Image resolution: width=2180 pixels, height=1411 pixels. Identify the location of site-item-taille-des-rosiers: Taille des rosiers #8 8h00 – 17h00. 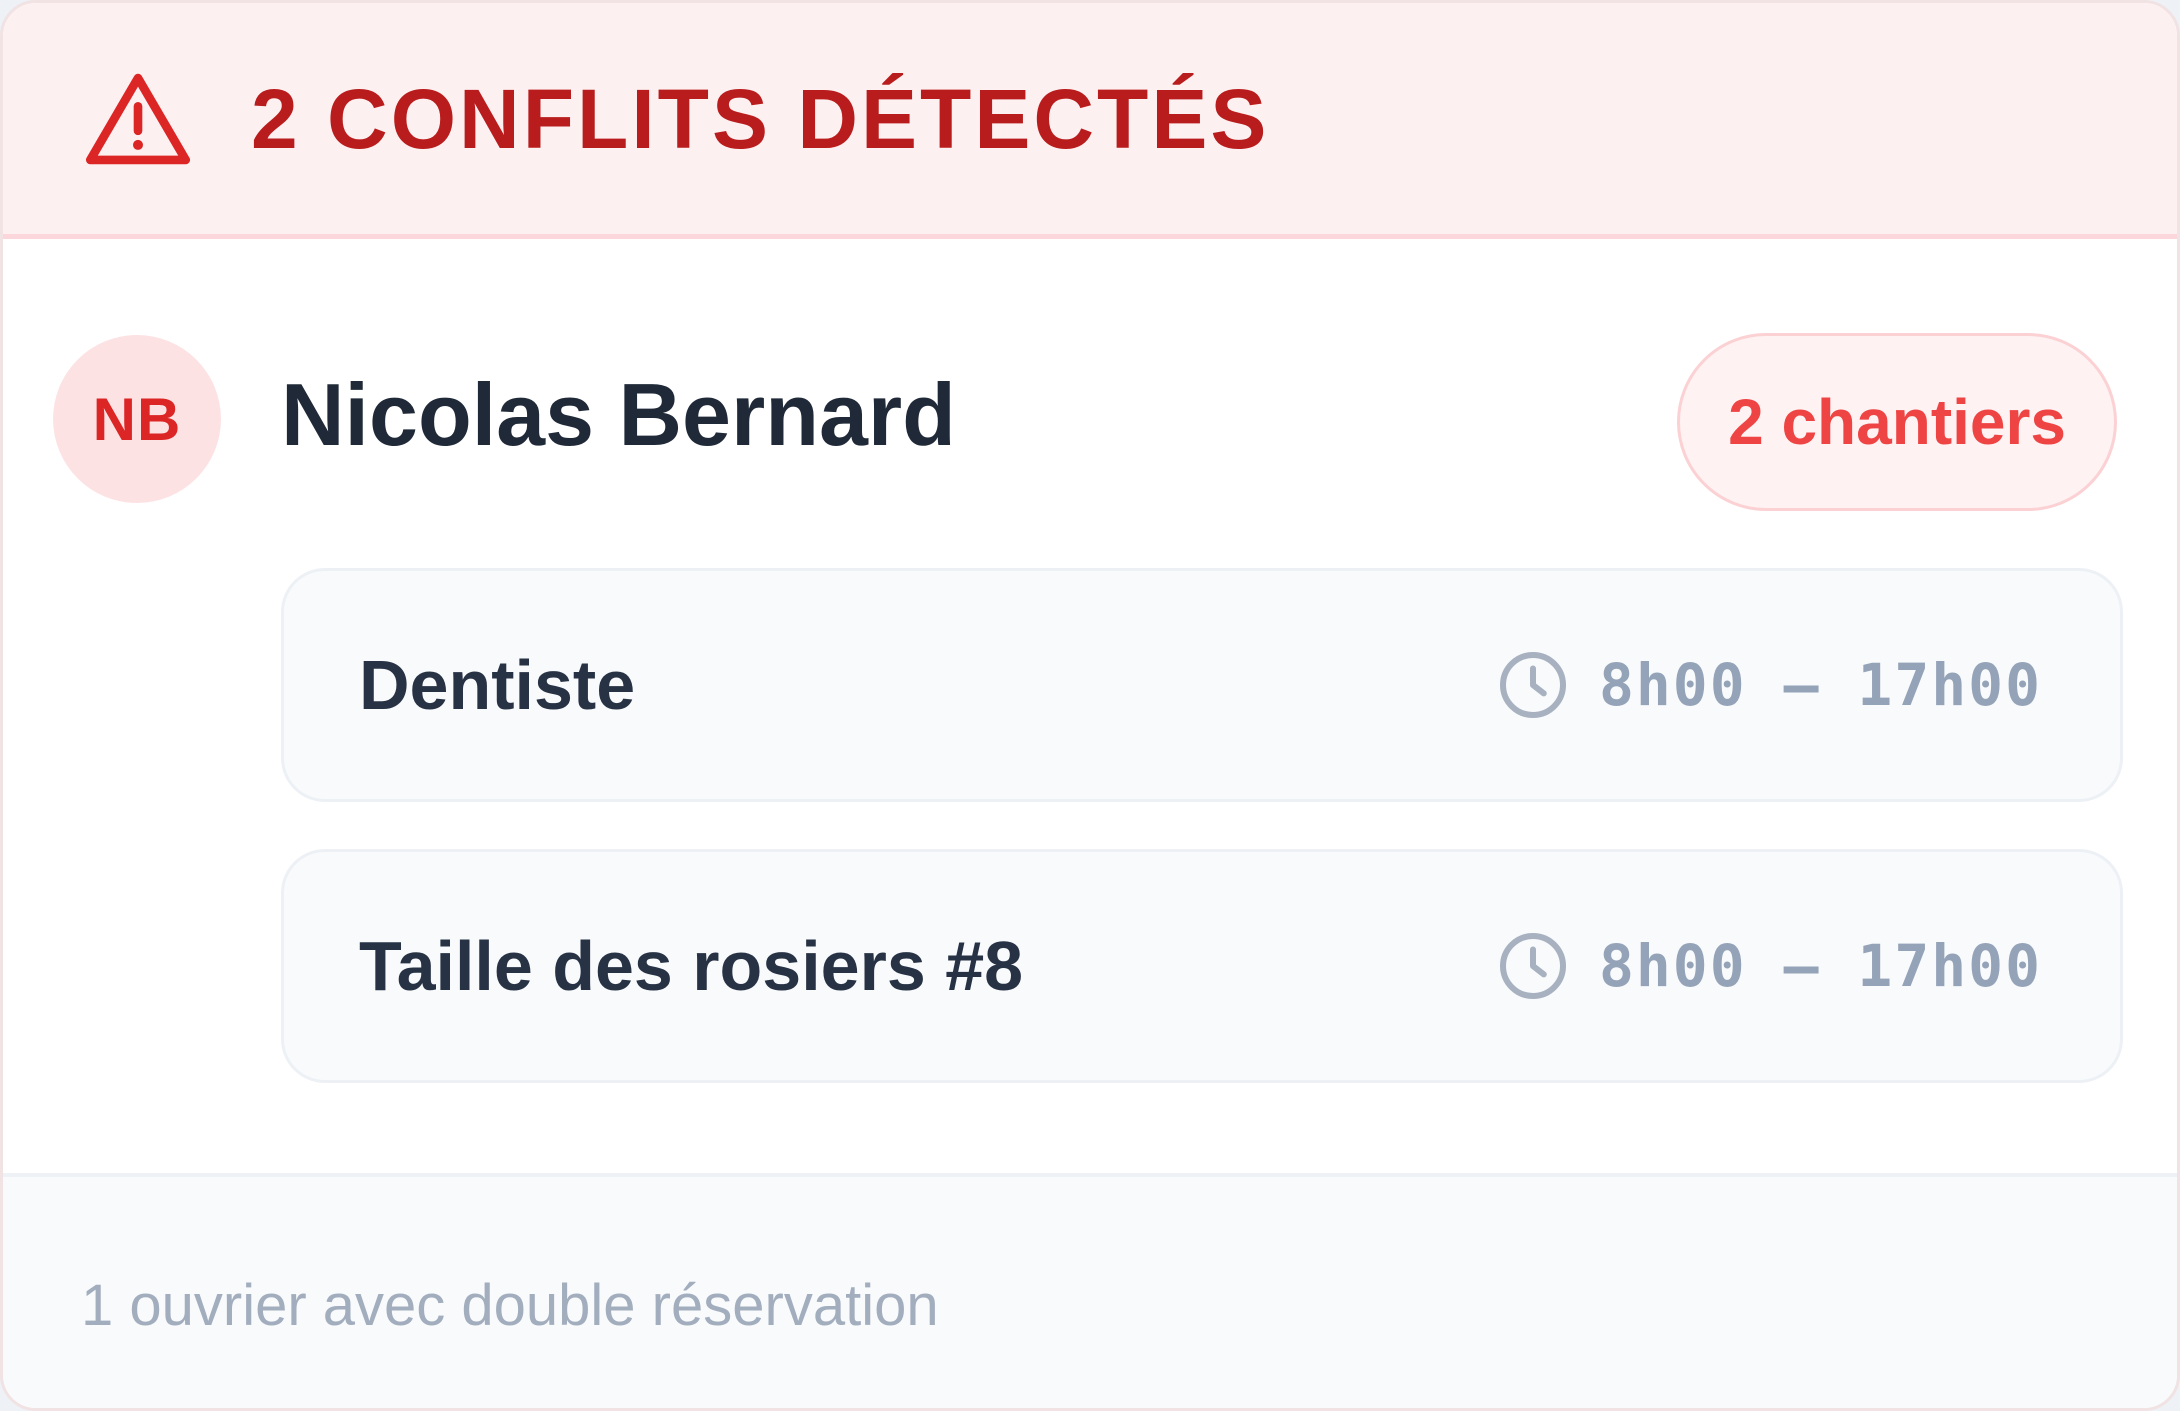
(1202, 966).